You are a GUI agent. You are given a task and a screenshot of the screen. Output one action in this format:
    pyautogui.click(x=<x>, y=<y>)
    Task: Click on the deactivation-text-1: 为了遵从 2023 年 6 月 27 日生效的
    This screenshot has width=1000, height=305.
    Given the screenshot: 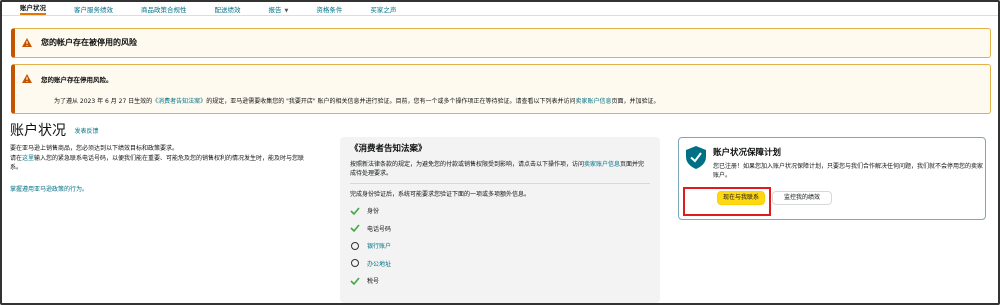 What is the action you would take?
    pyautogui.click(x=103, y=101)
    